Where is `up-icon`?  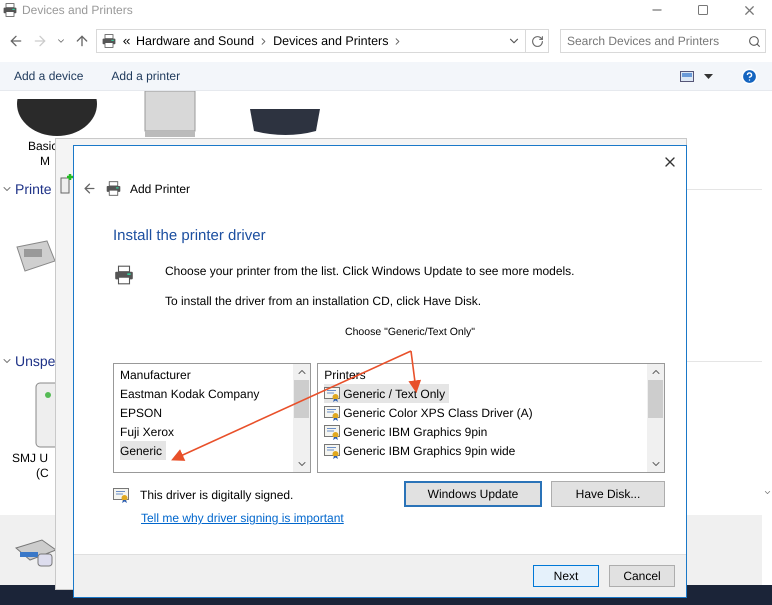
up-icon is located at coordinates (82, 41).